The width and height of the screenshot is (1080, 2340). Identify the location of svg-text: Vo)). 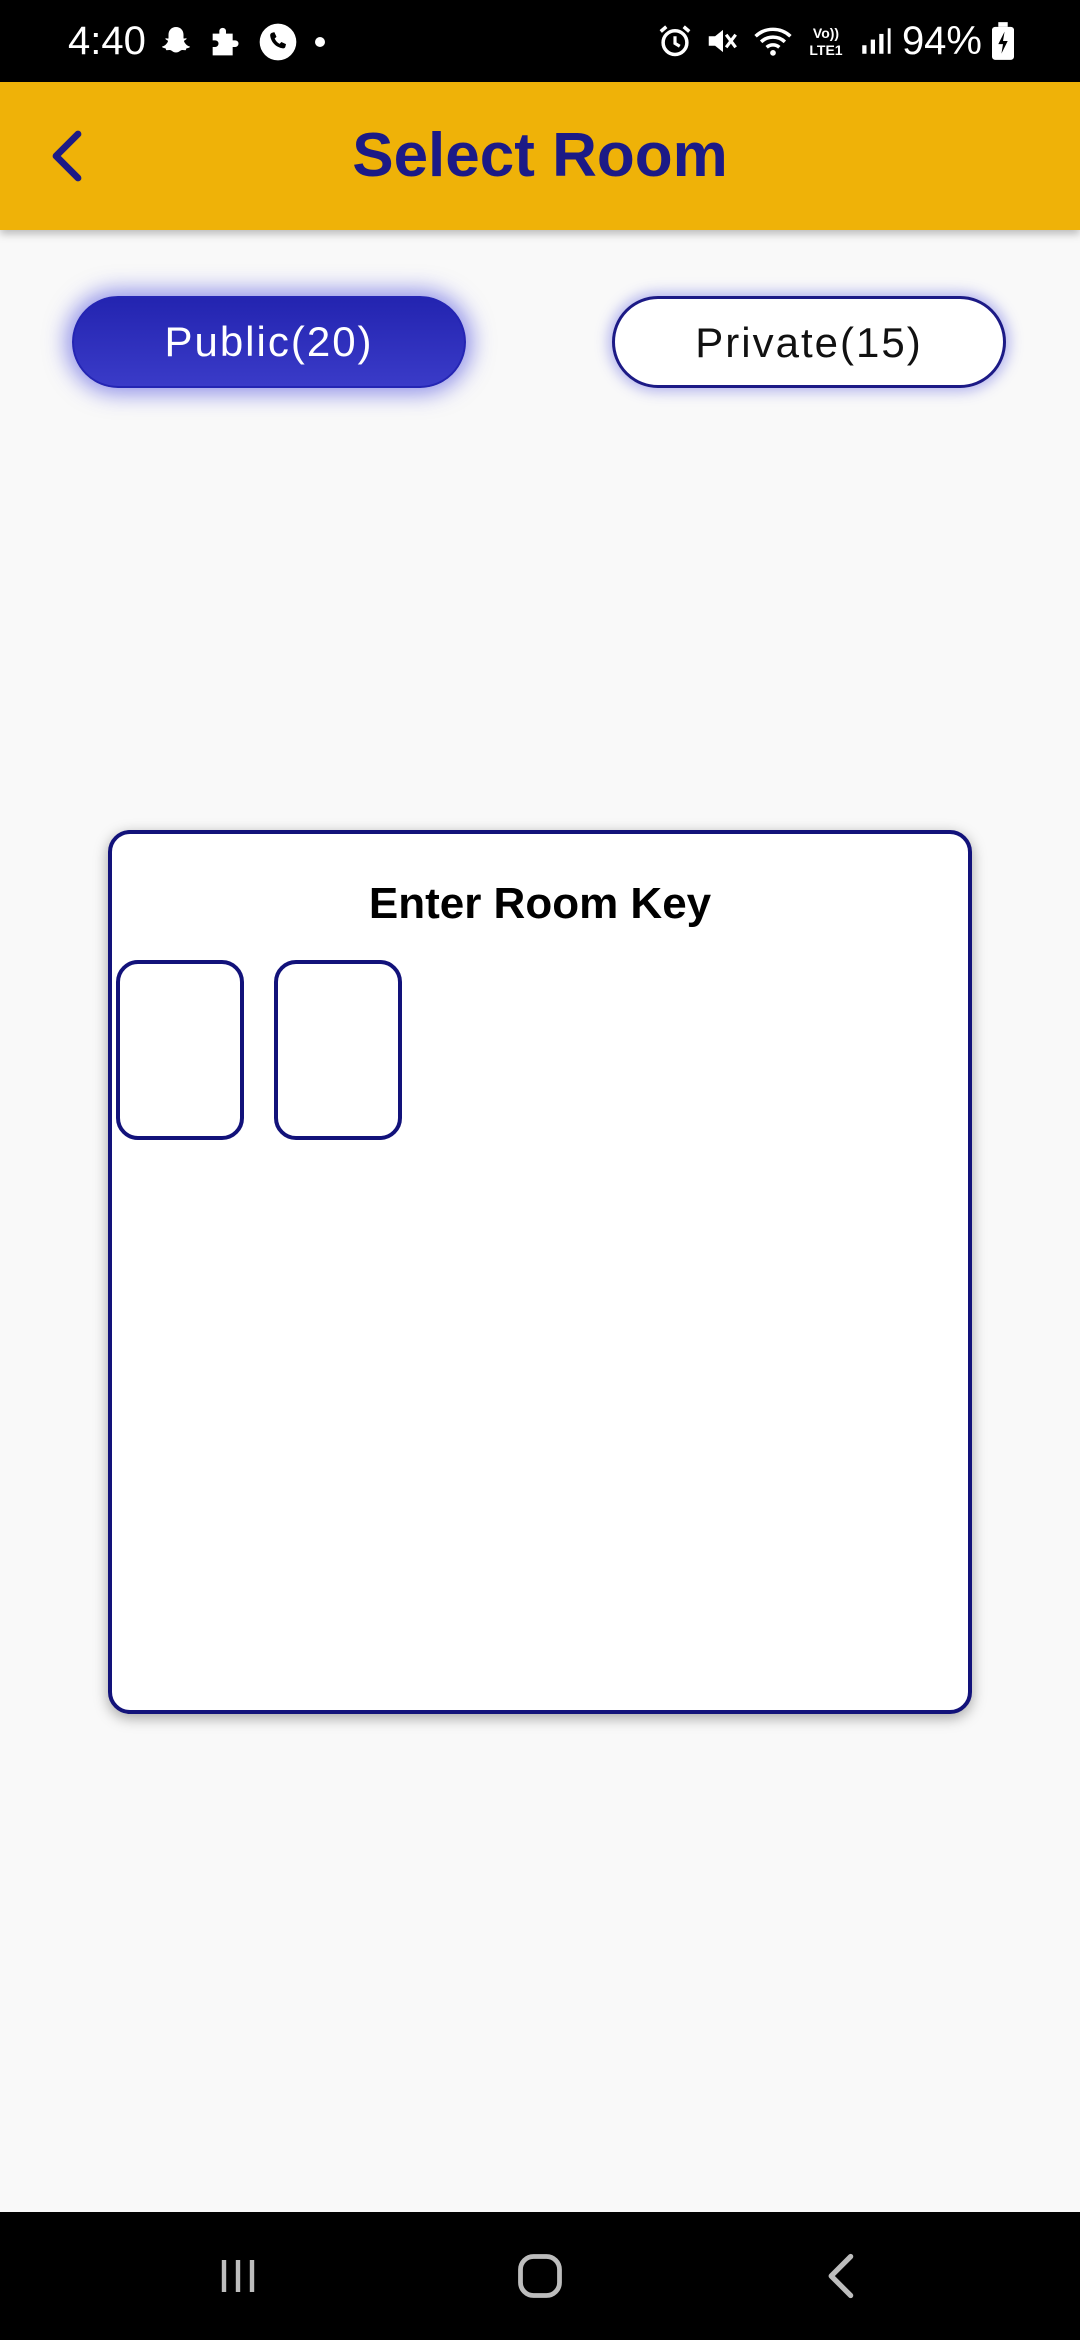
(826, 33).